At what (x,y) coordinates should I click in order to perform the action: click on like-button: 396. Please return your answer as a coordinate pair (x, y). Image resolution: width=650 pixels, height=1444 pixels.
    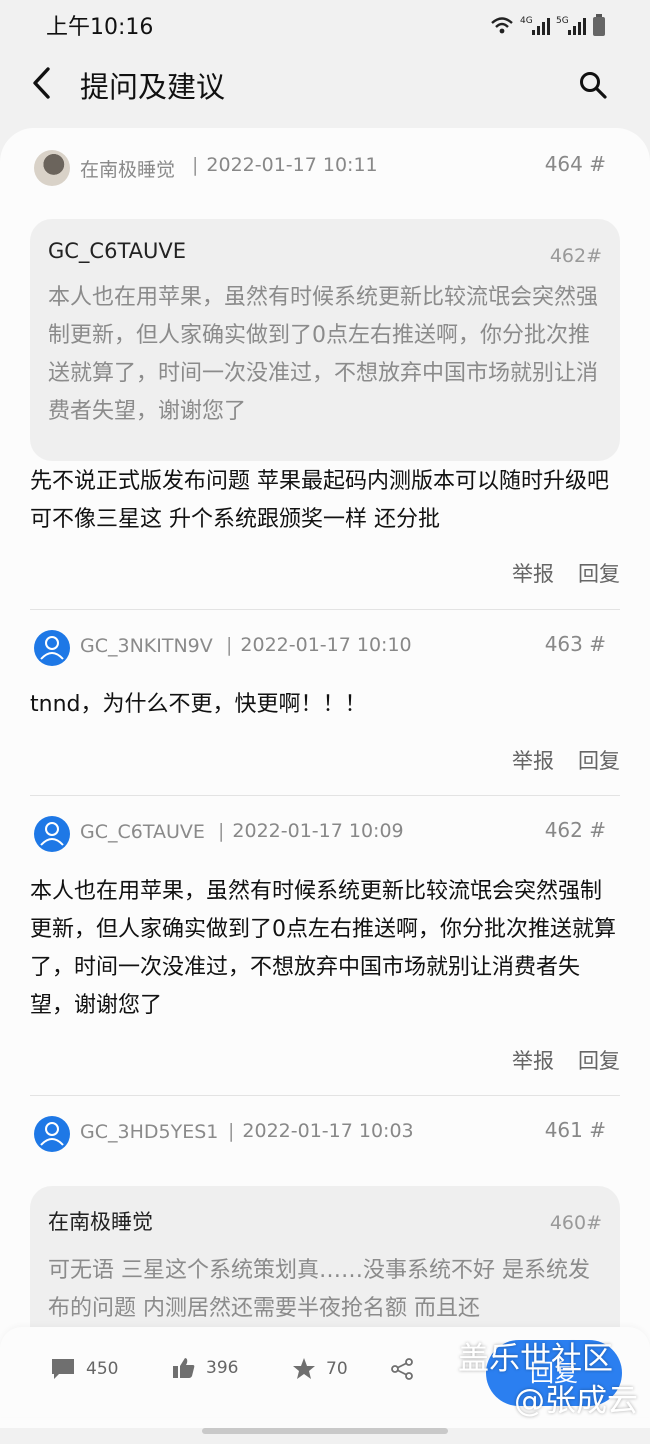
    Looking at the image, I should click on (205, 1368).